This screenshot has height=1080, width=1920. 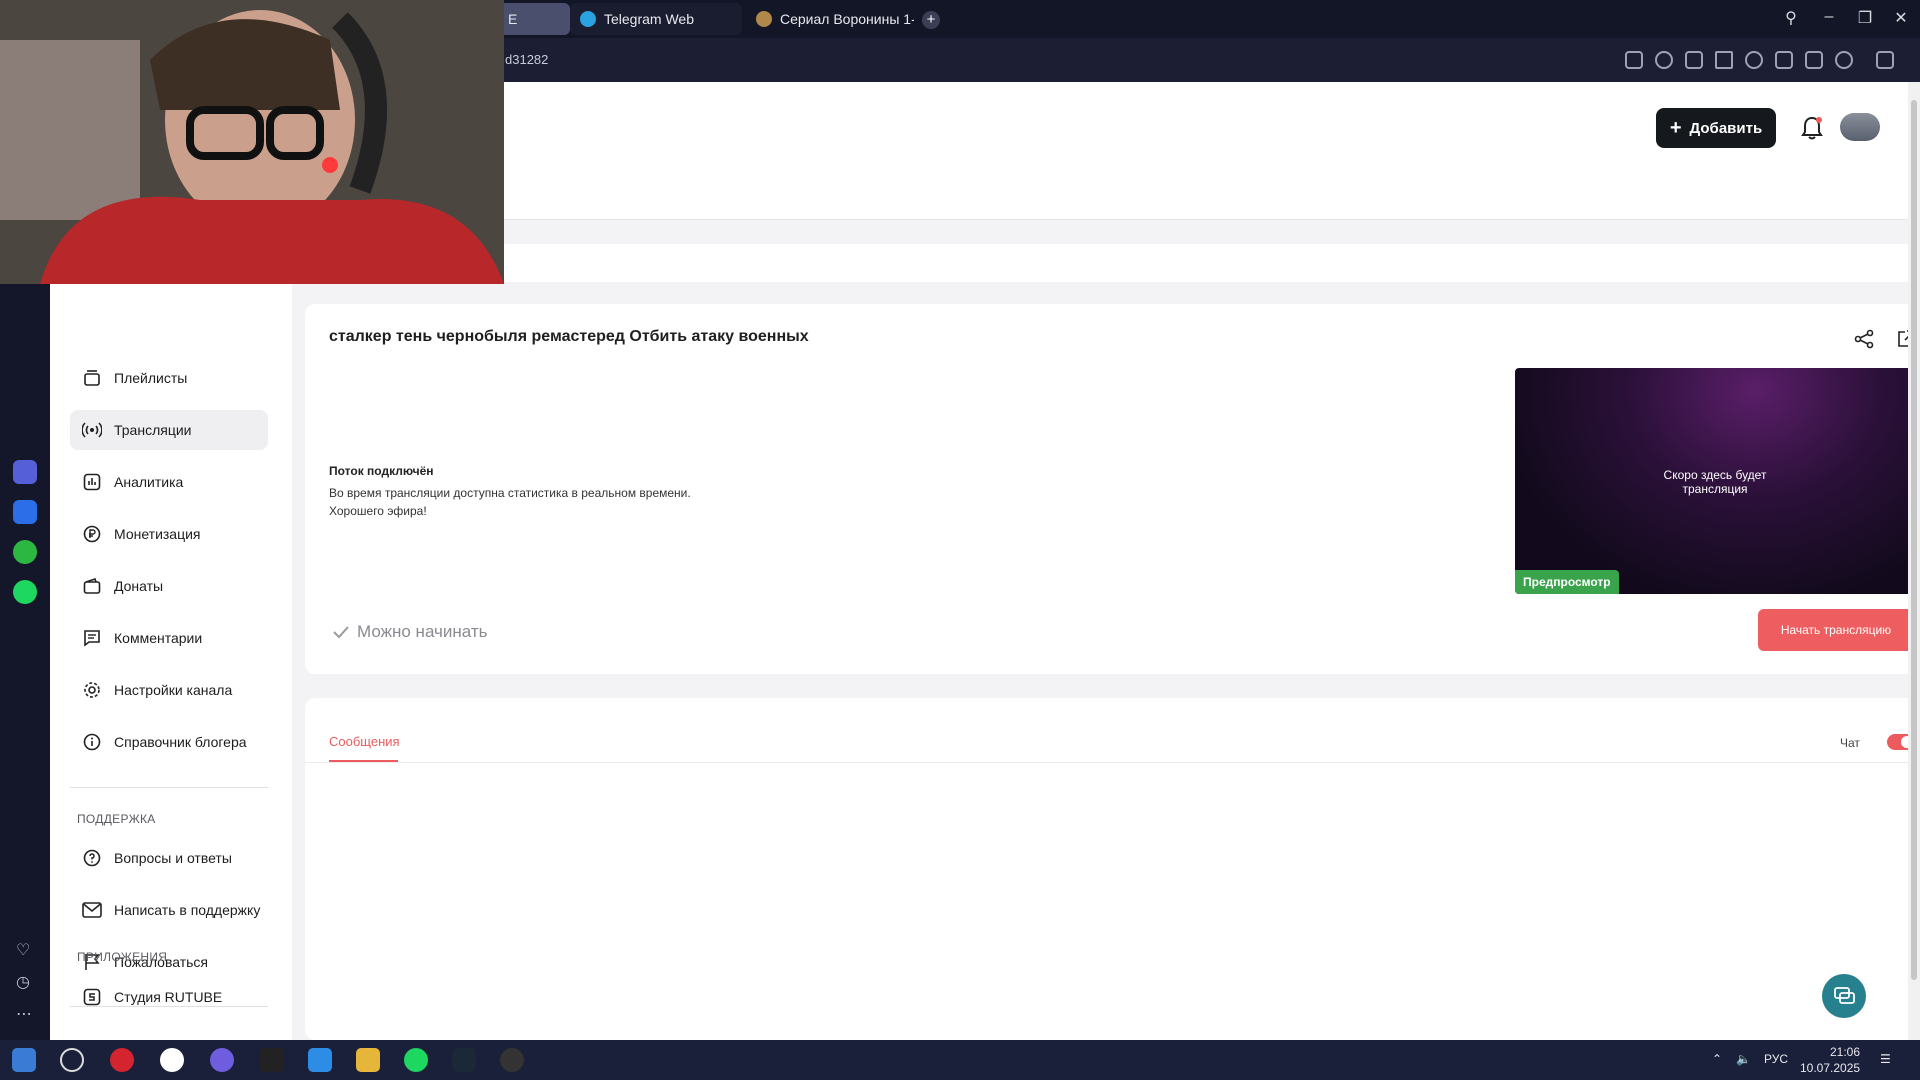 I want to click on zoom-icon, so click(x=320, y=1060).